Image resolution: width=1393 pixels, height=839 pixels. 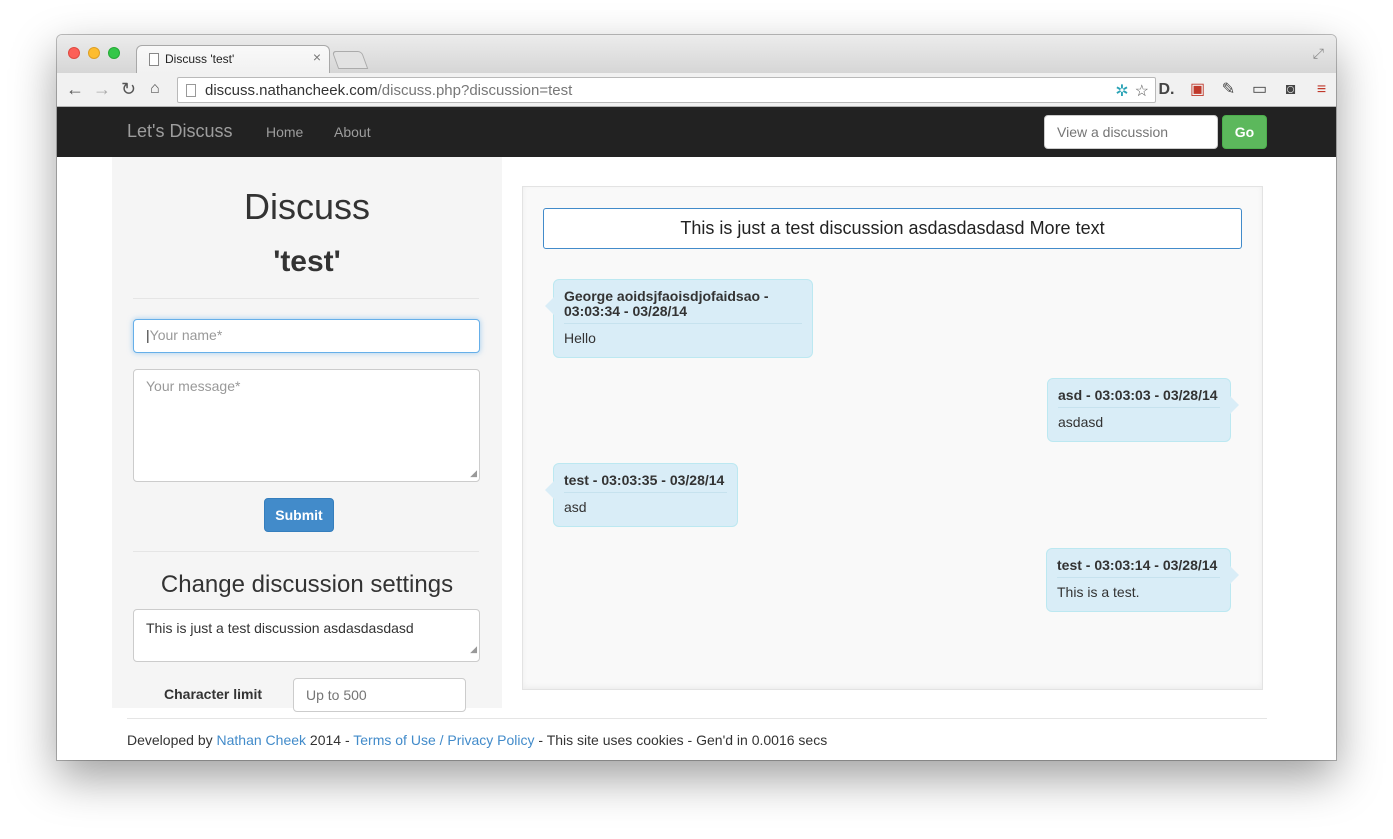 What do you see at coordinates (307, 584) in the screenshot?
I see `settings-heading: Change discussion settings` at bounding box center [307, 584].